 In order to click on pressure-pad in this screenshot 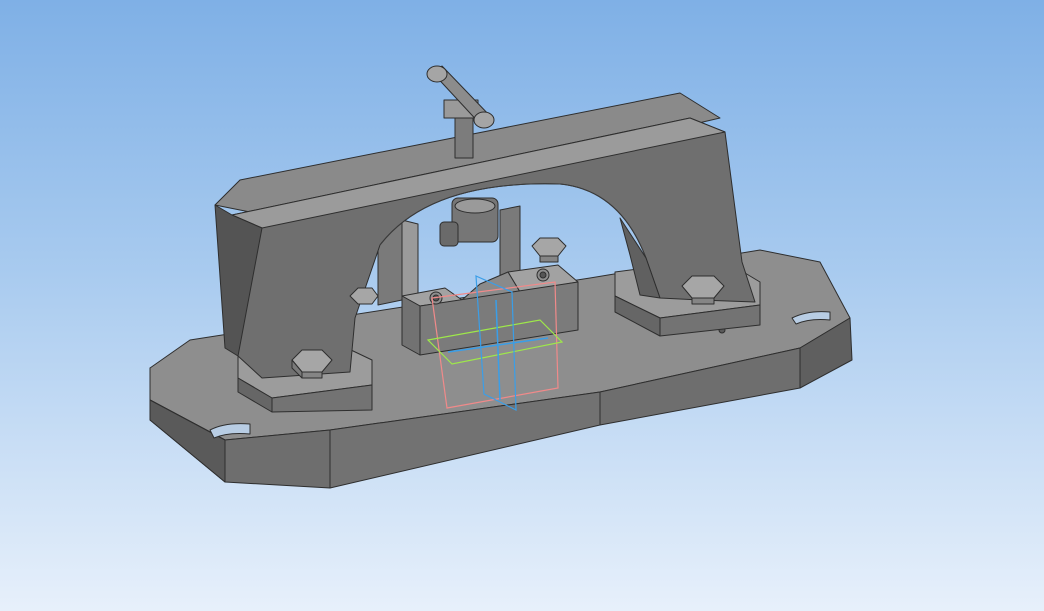, I will do `click(469, 222)`.